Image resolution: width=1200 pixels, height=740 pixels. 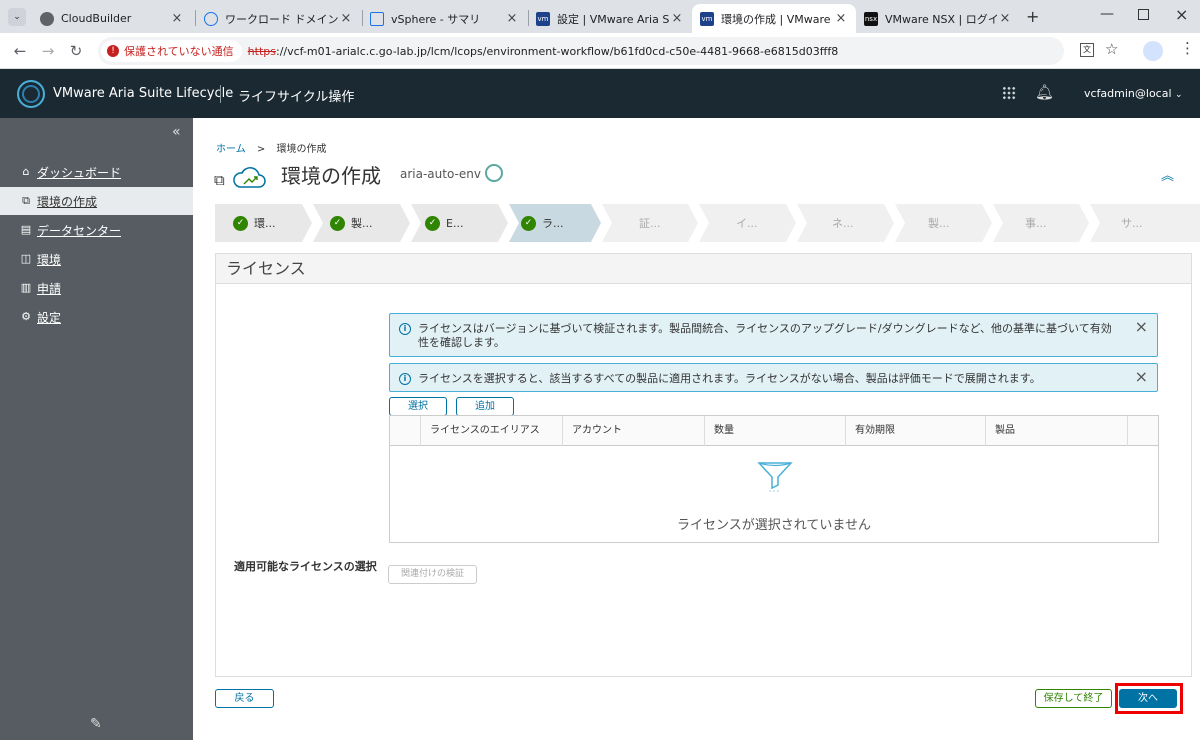 What do you see at coordinates (26, 171) in the screenshot?
I see `home-icon: ⌂` at bounding box center [26, 171].